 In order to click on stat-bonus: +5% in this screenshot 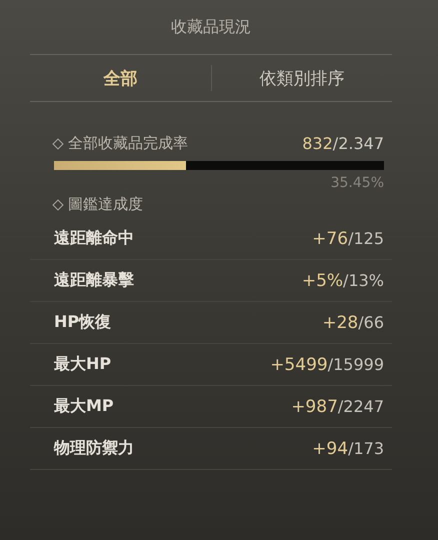, I will do `click(323, 280)`.